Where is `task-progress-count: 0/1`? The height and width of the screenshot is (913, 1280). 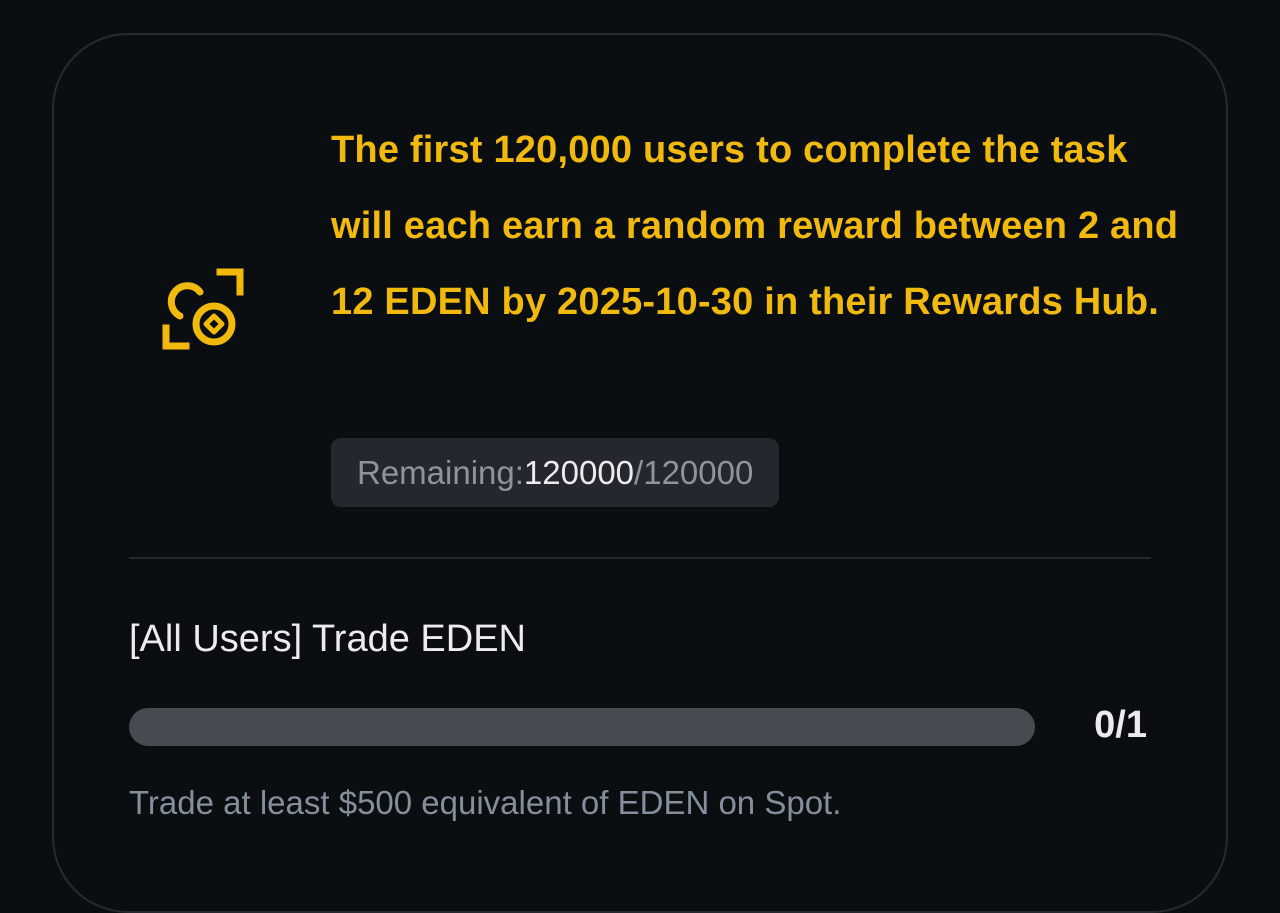
task-progress-count: 0/1 is located at coordinates (1120, 725).